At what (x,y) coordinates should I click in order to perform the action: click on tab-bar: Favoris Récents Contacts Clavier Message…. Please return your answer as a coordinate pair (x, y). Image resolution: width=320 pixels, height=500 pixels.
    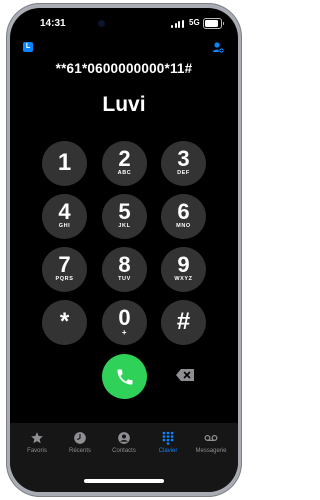
    Looking at the image, I should click on (124, 457).